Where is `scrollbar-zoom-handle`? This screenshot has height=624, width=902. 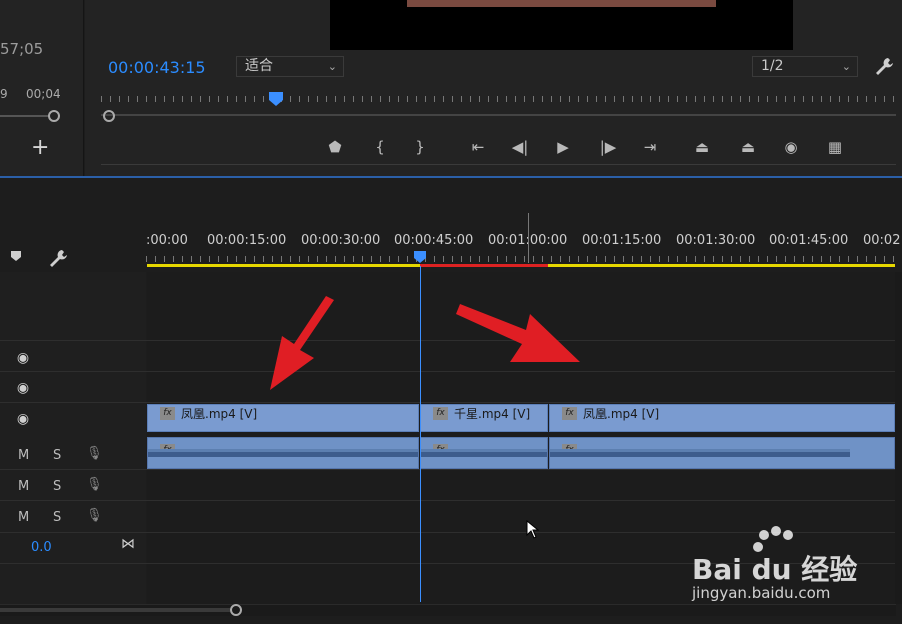
scrollbar-zoom-handle is located at coordinates (236, 610).